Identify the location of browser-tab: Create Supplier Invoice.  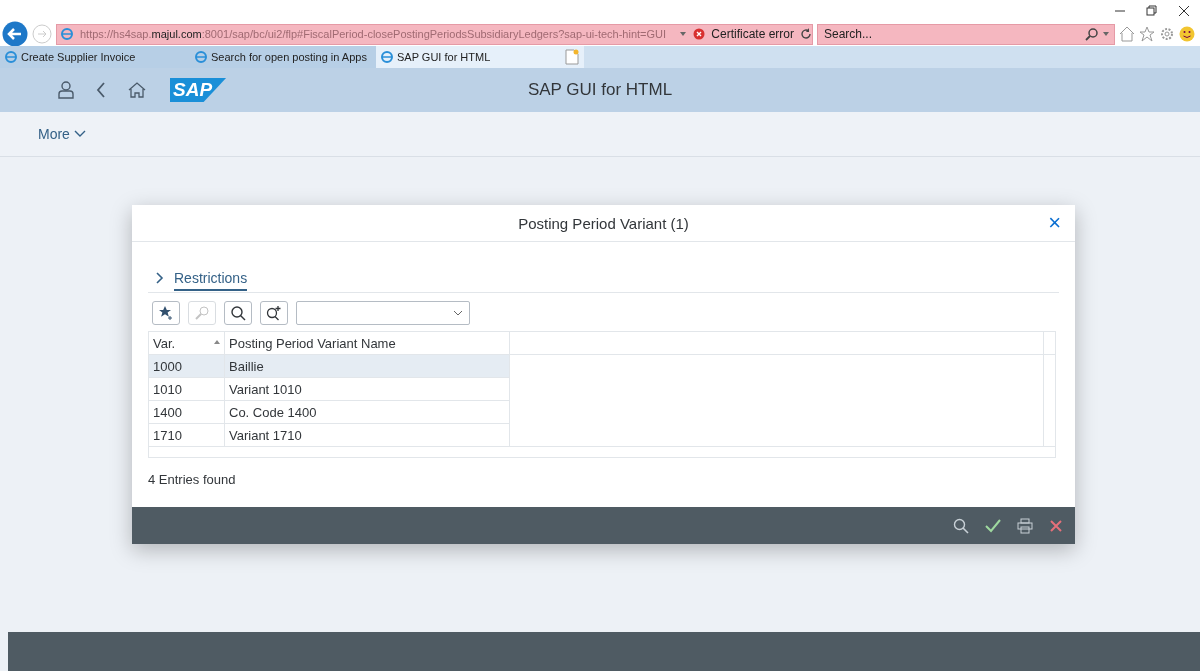
(95, 57).